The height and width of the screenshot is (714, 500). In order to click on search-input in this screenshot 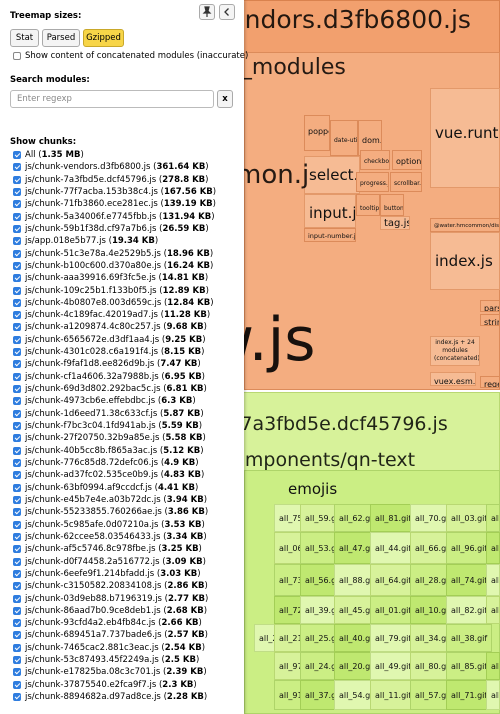, I will do `click(112, 99)`.